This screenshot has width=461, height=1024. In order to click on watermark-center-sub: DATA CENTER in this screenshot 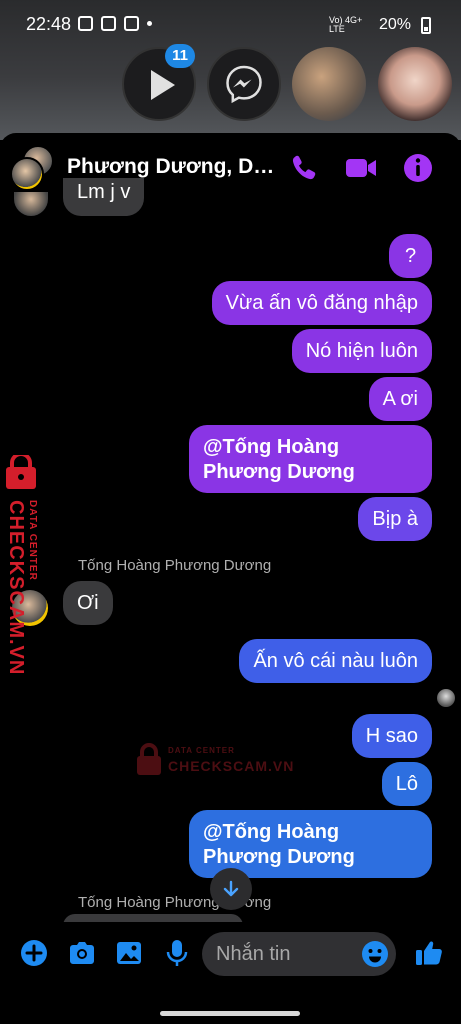, I will do `click(201, 750)`.